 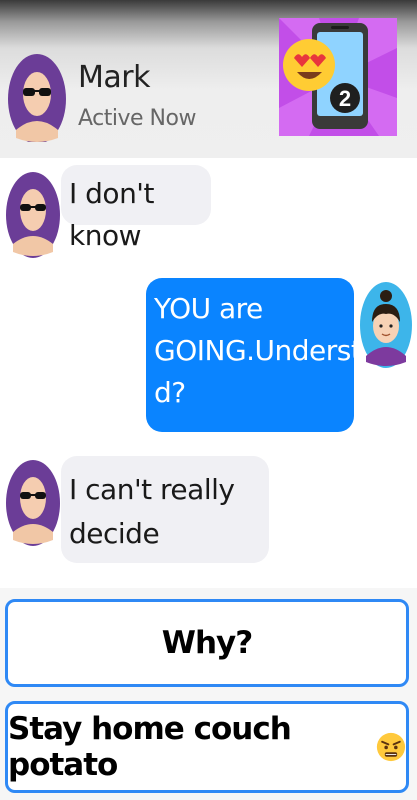 I want to click on message-line: GOING.Understan, so click(x=275, y=350).